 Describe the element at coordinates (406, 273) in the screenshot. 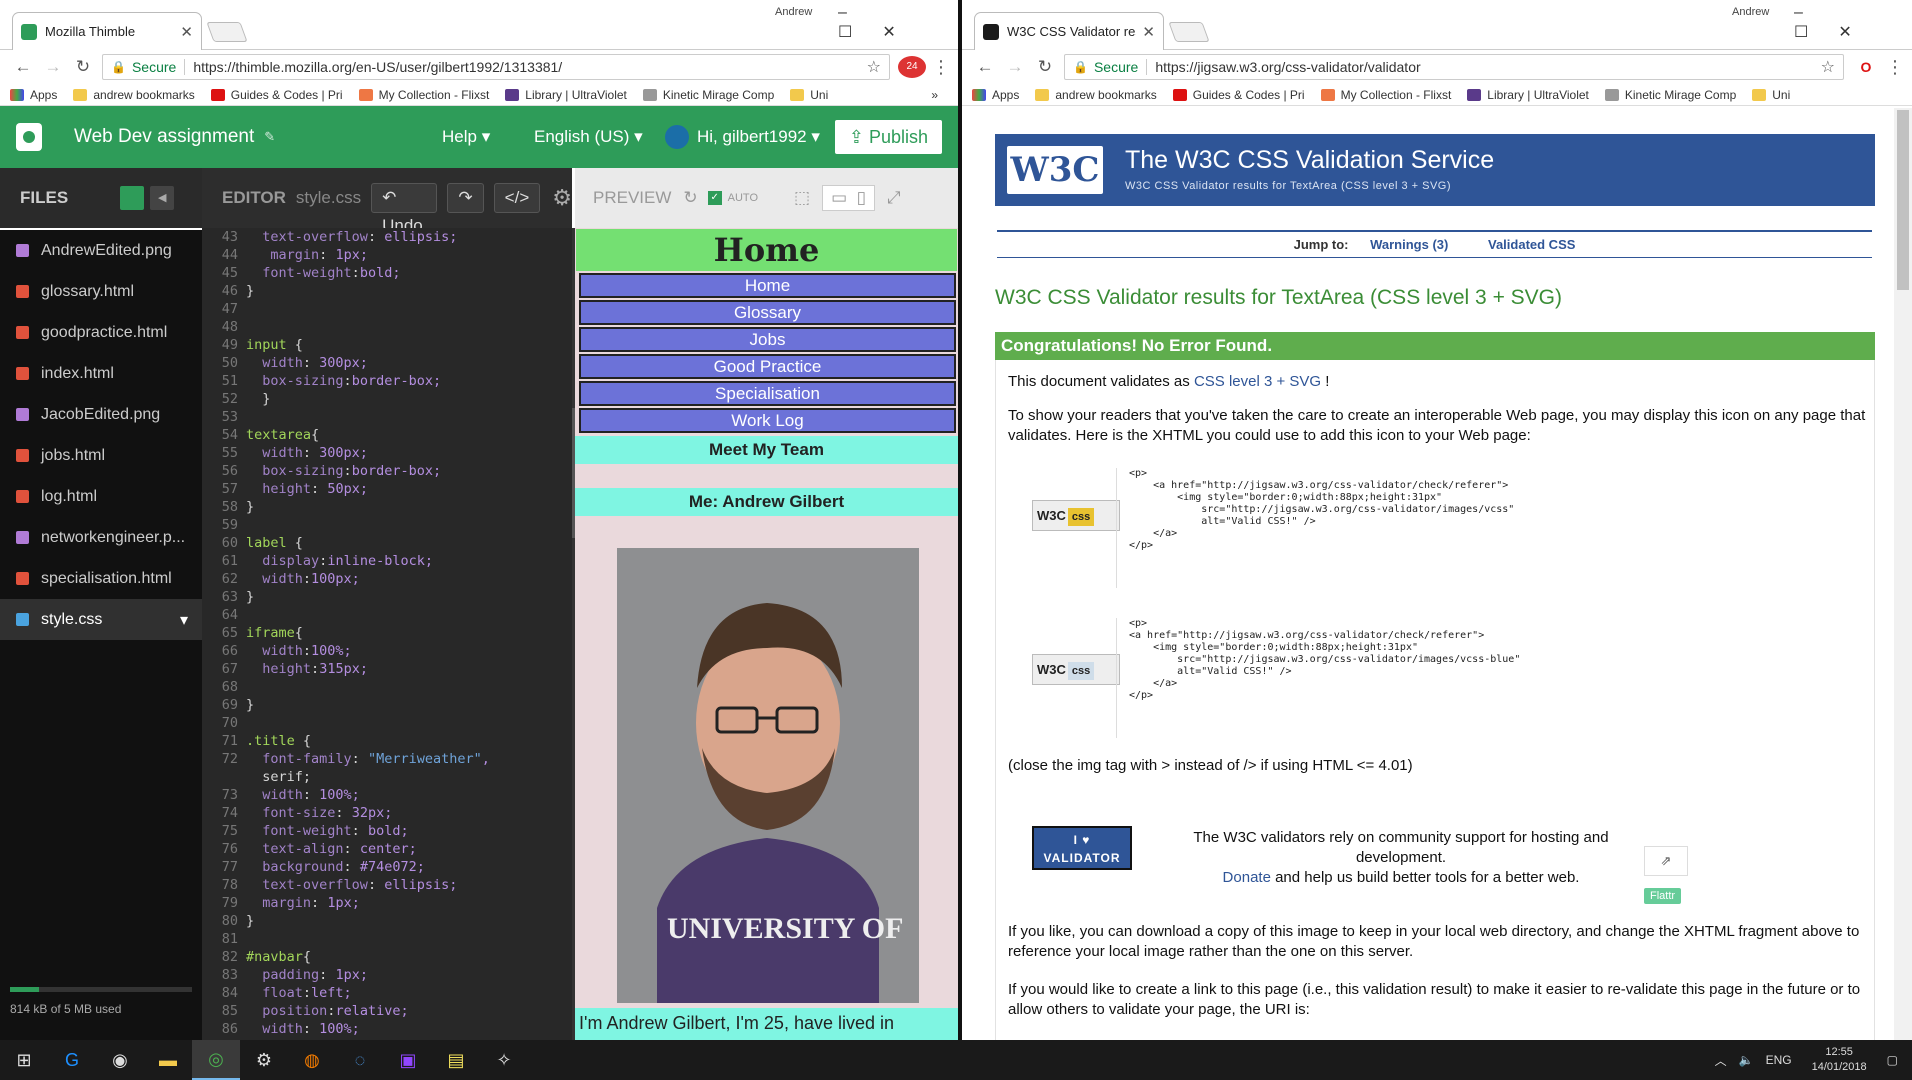

I see `code-line: font-weight:bold;` at that location.